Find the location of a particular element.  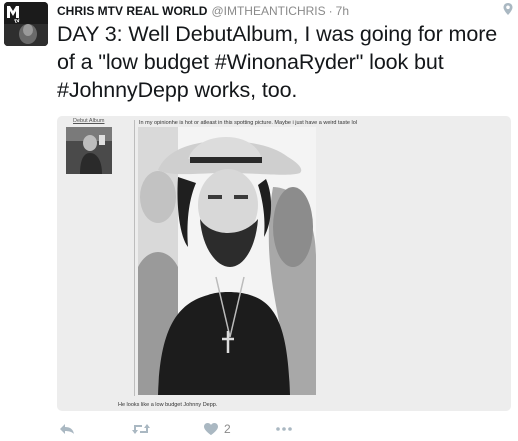

media-username: Debut Album is located at coordinates (89, 121).